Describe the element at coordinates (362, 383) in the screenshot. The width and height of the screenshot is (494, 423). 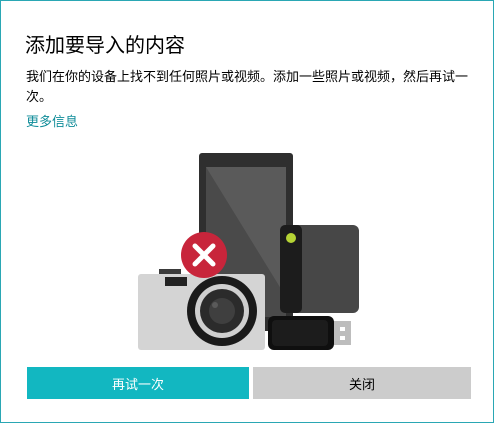
I see `close-button: 关闭` at that location.